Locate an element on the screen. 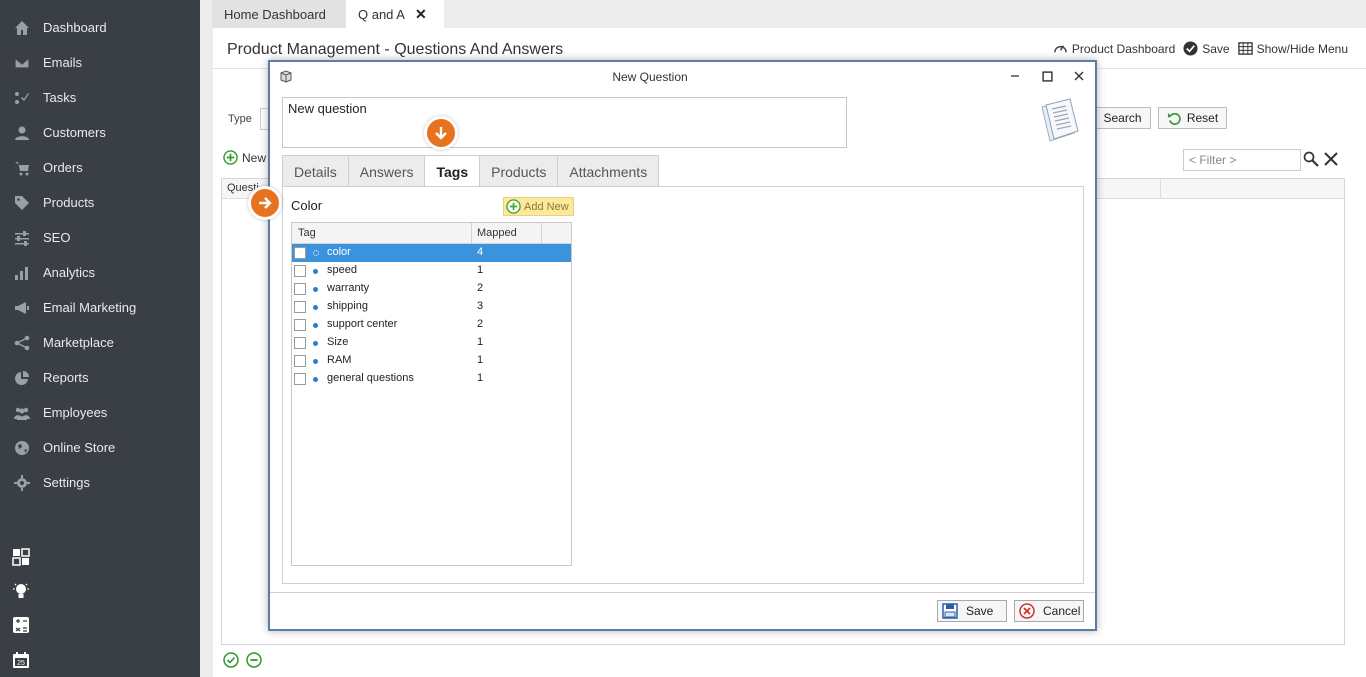 This screenshot has width=1366, height=677. cart-icon is located at coordinates (22, 168).